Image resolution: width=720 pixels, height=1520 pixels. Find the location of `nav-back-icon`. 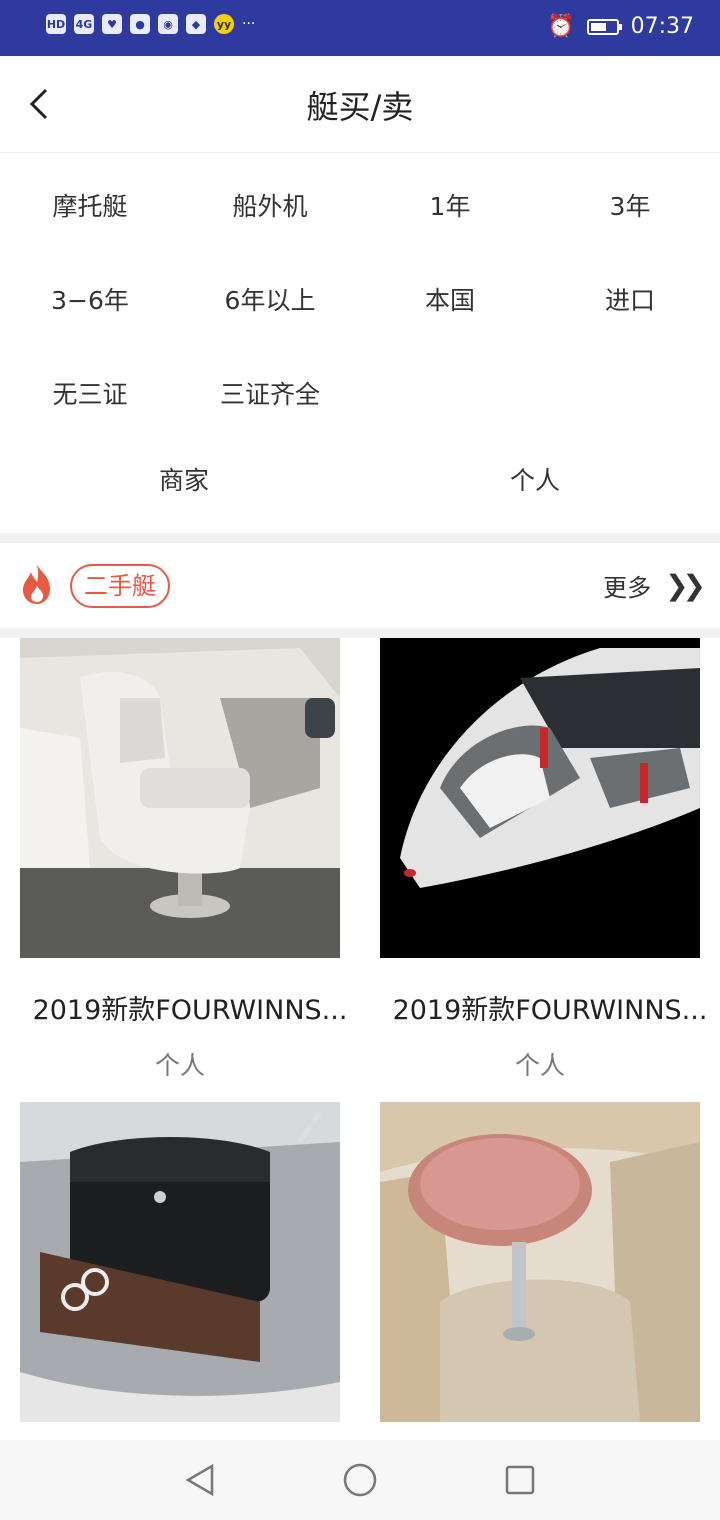

nav-back-icon is located at coordinates (200, 1480).